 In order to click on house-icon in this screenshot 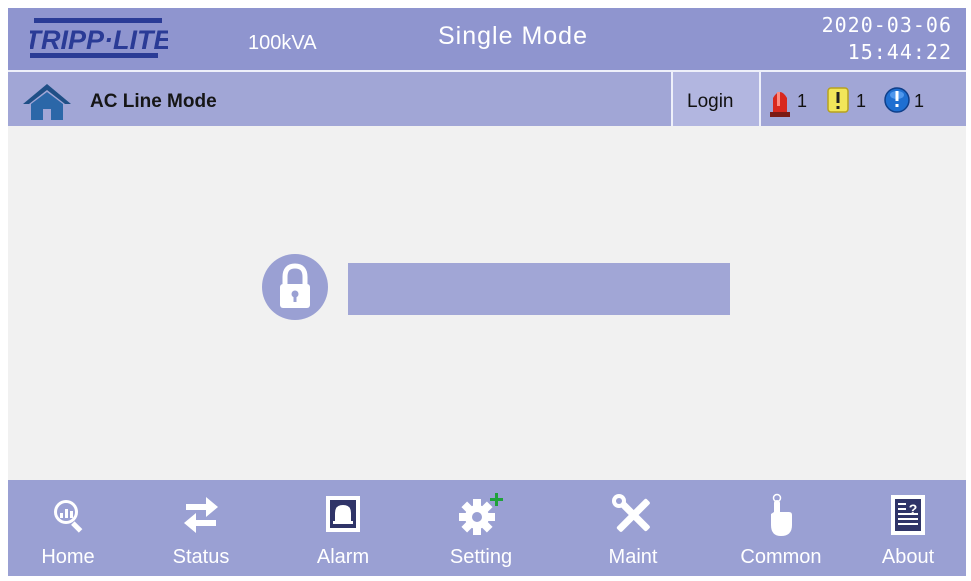, I will do `click(47, 102)`.